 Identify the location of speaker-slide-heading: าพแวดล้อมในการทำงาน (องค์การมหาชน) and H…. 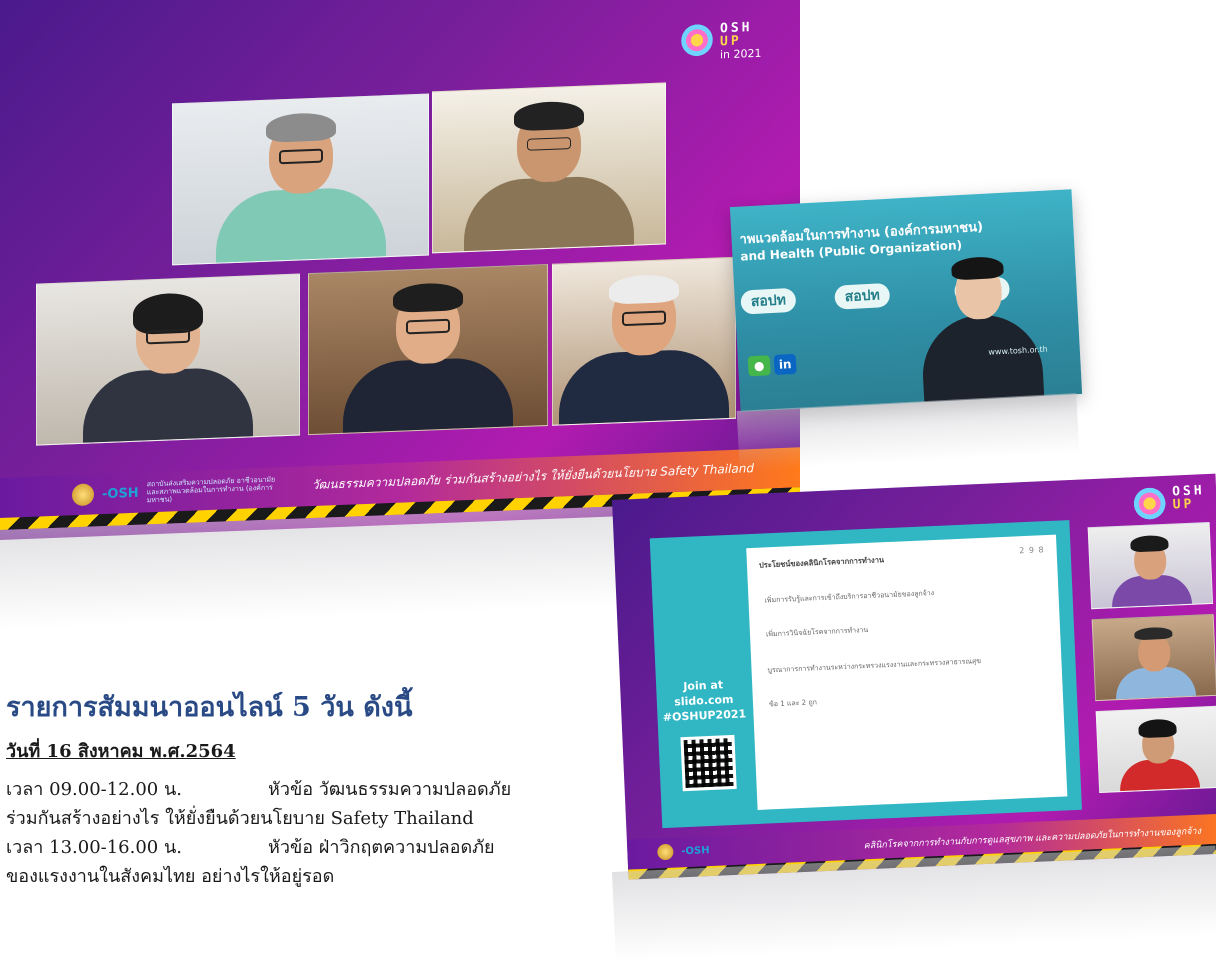
(861, 241).